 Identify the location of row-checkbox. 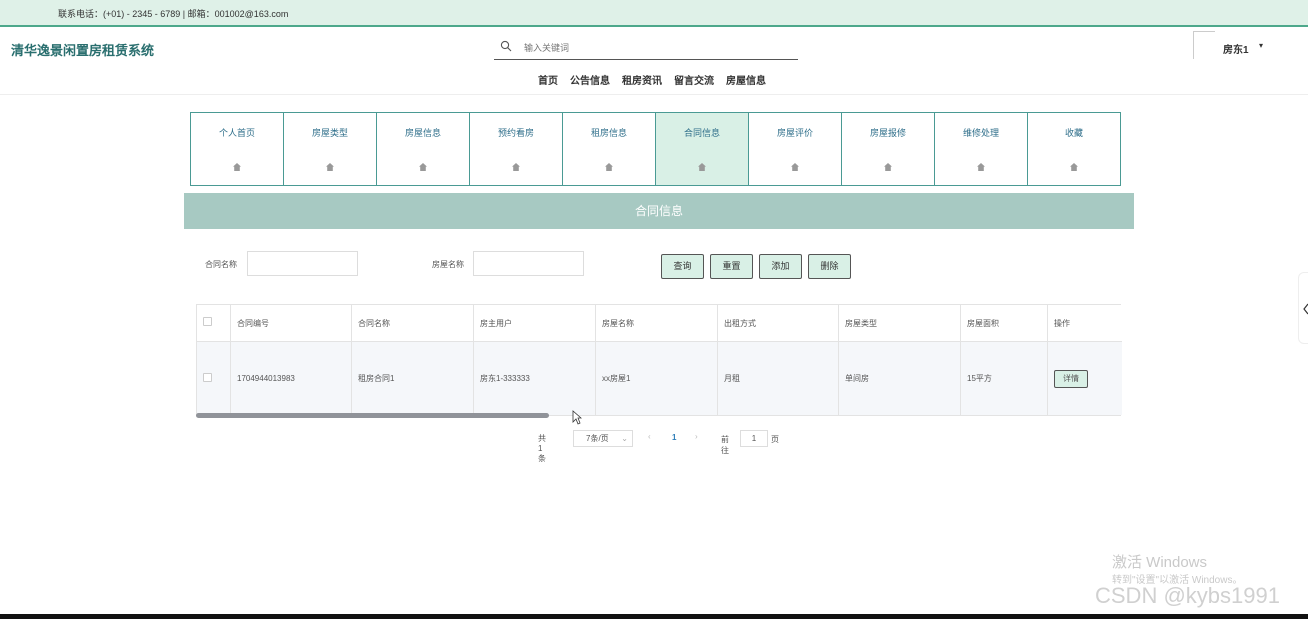
(207, 377).